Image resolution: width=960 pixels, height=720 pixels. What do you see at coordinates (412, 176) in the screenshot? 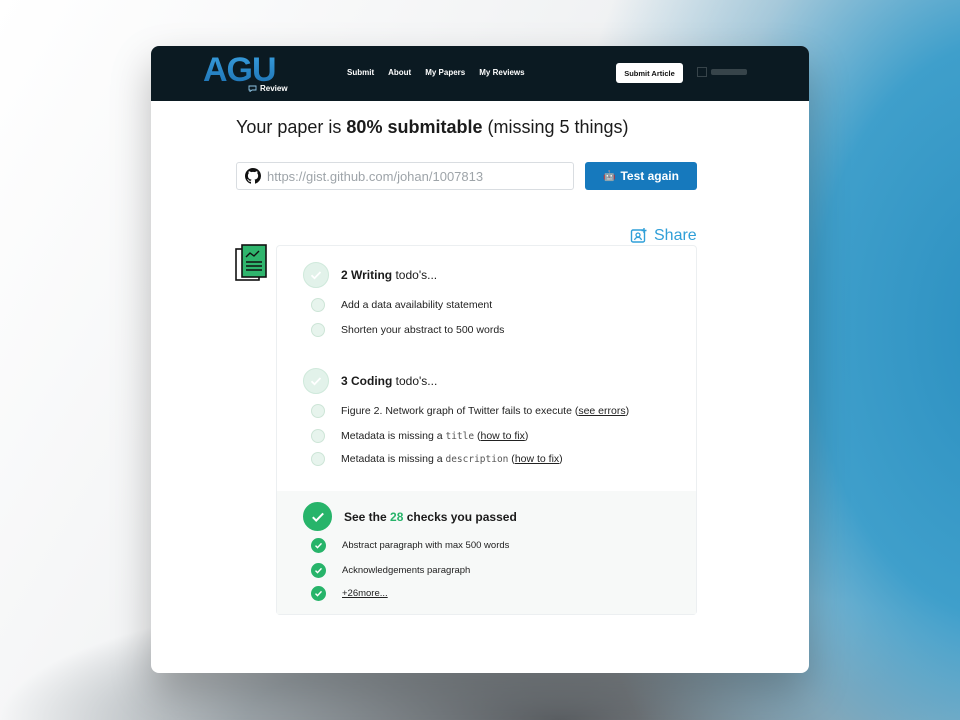
I see `gist-url-input` at bounding box center [412, 176].